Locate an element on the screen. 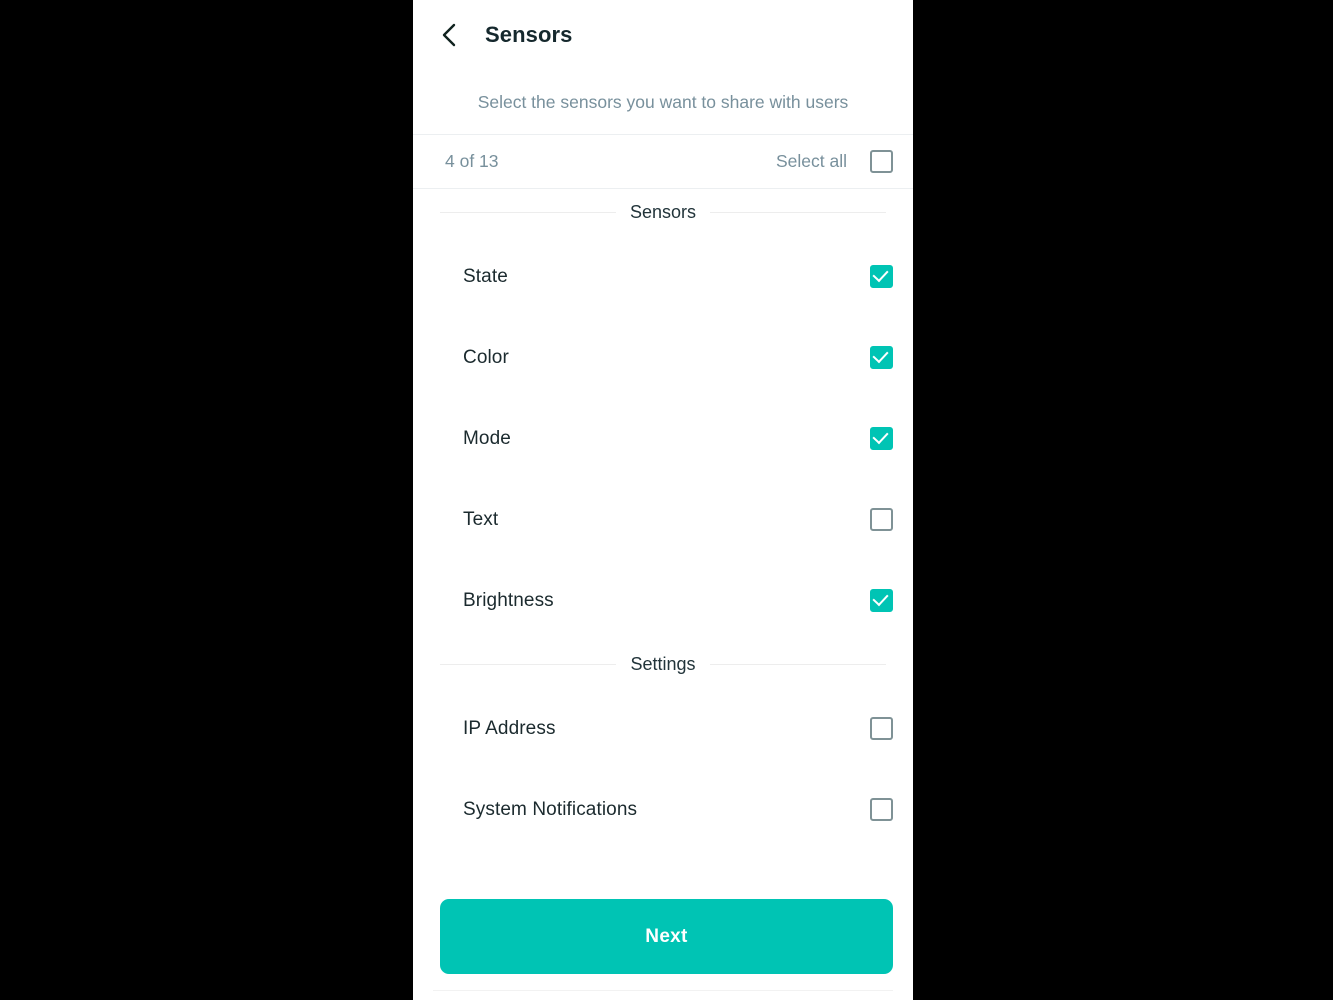 The height and width of the screenshot is (1000, 1333). list-item-color: Color is located at coordinates (663, 357).